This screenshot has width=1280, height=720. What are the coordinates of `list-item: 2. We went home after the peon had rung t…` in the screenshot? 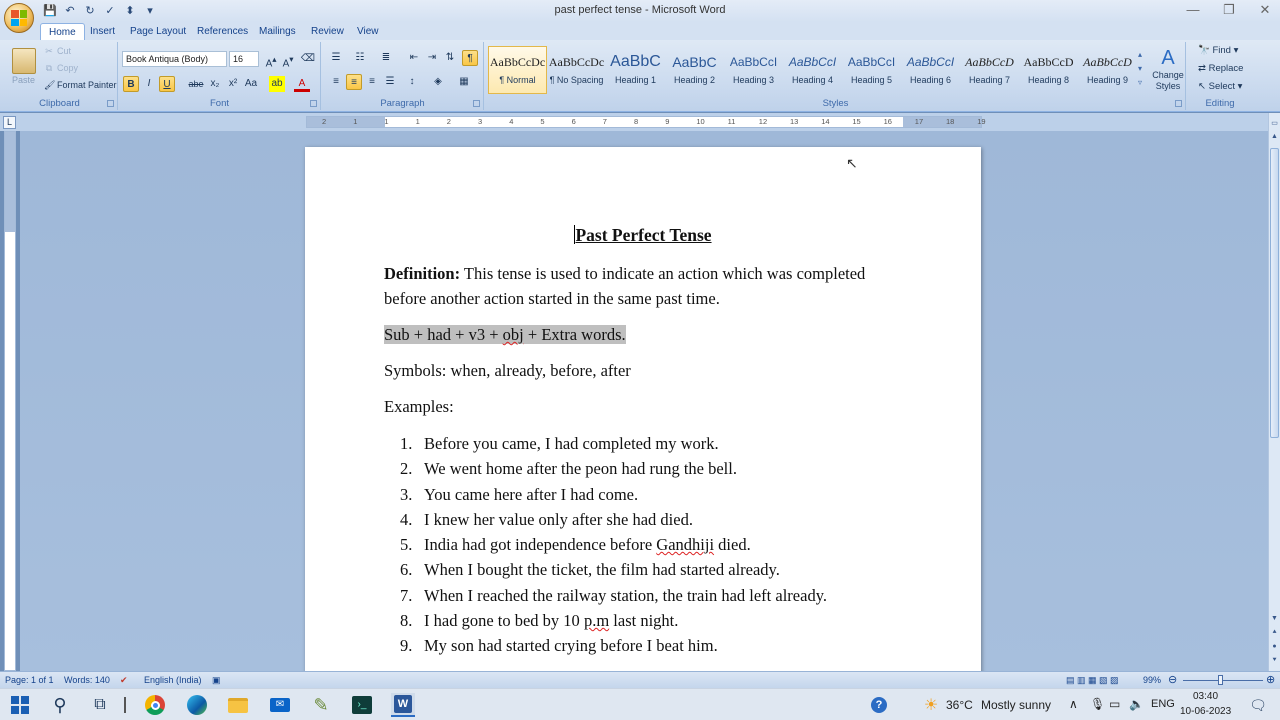 It's located at (640, 468).